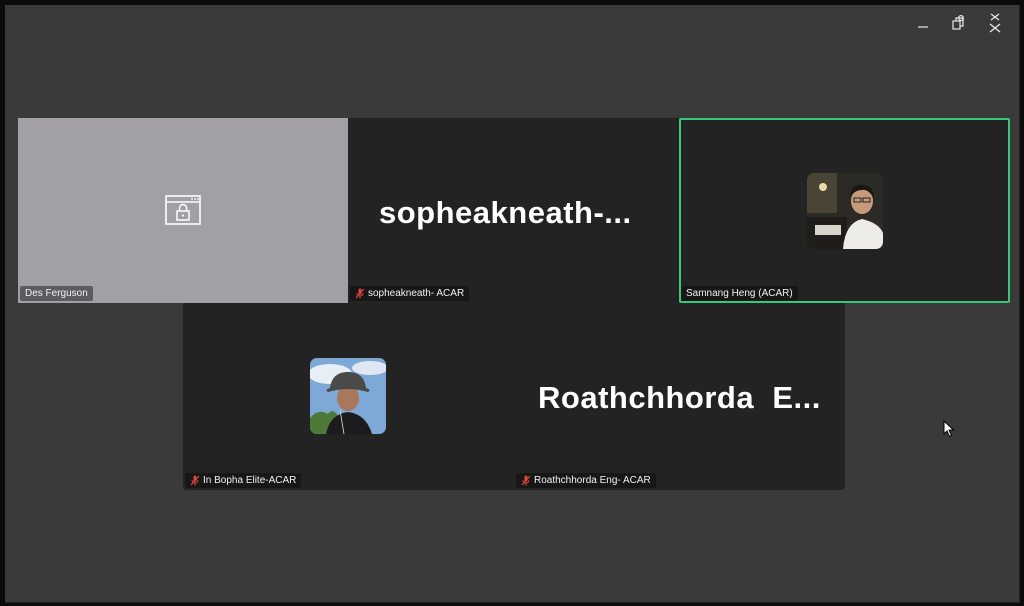 The height and width of the screenshot is (606, 1024). I want to click on participant-name-tag: In Bopha Elite-ACAR, so click(243, 480).